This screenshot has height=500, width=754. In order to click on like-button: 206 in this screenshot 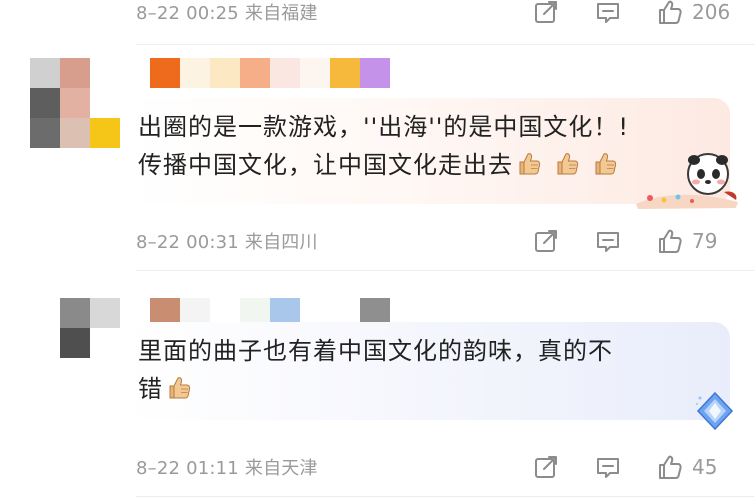, I will do `click(696, 13)`.